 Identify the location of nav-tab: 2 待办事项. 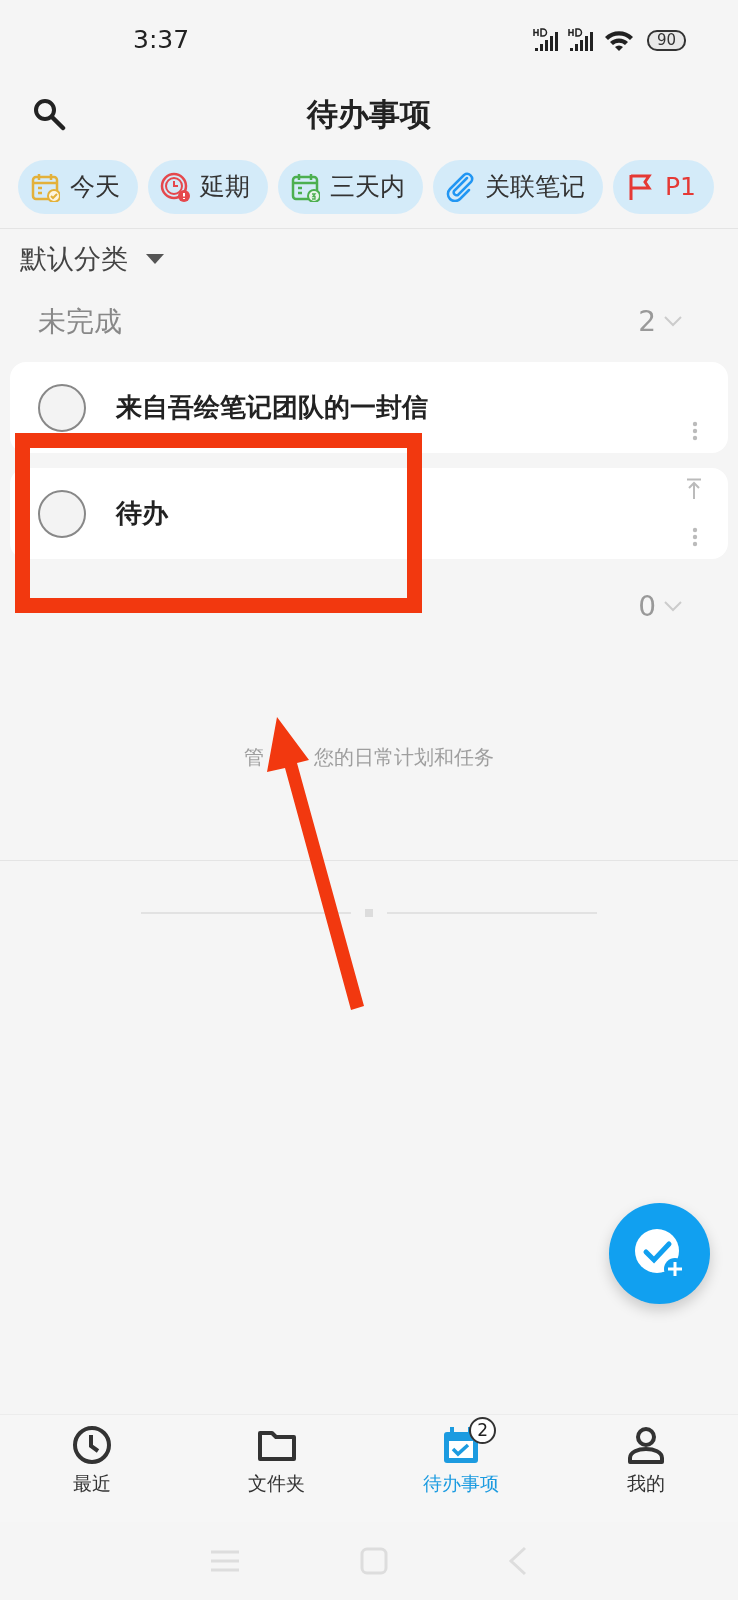
(461, 1468).